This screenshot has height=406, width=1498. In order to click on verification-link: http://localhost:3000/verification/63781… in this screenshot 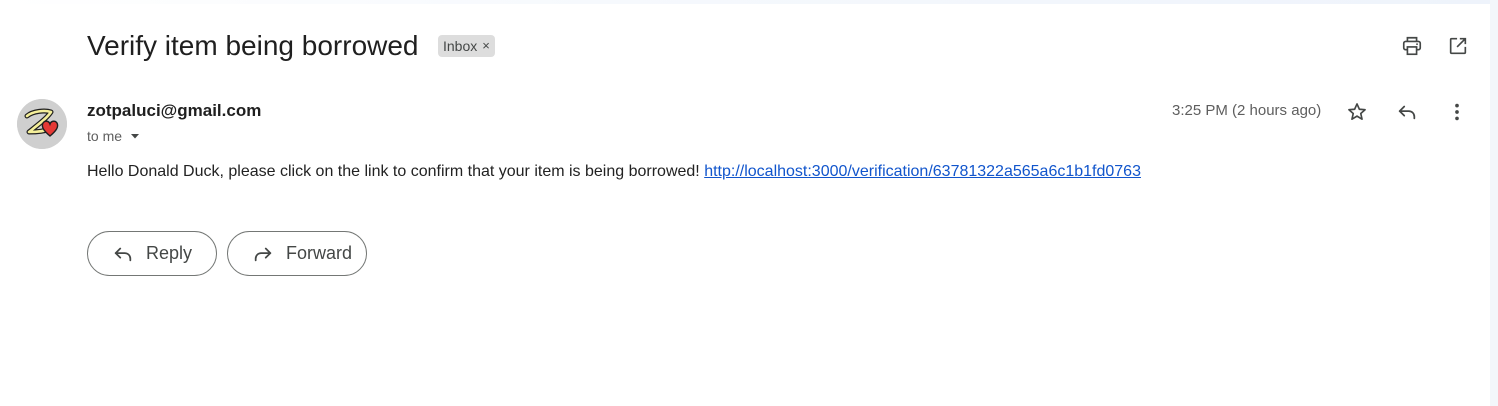, I will do `click(922, 171)`.